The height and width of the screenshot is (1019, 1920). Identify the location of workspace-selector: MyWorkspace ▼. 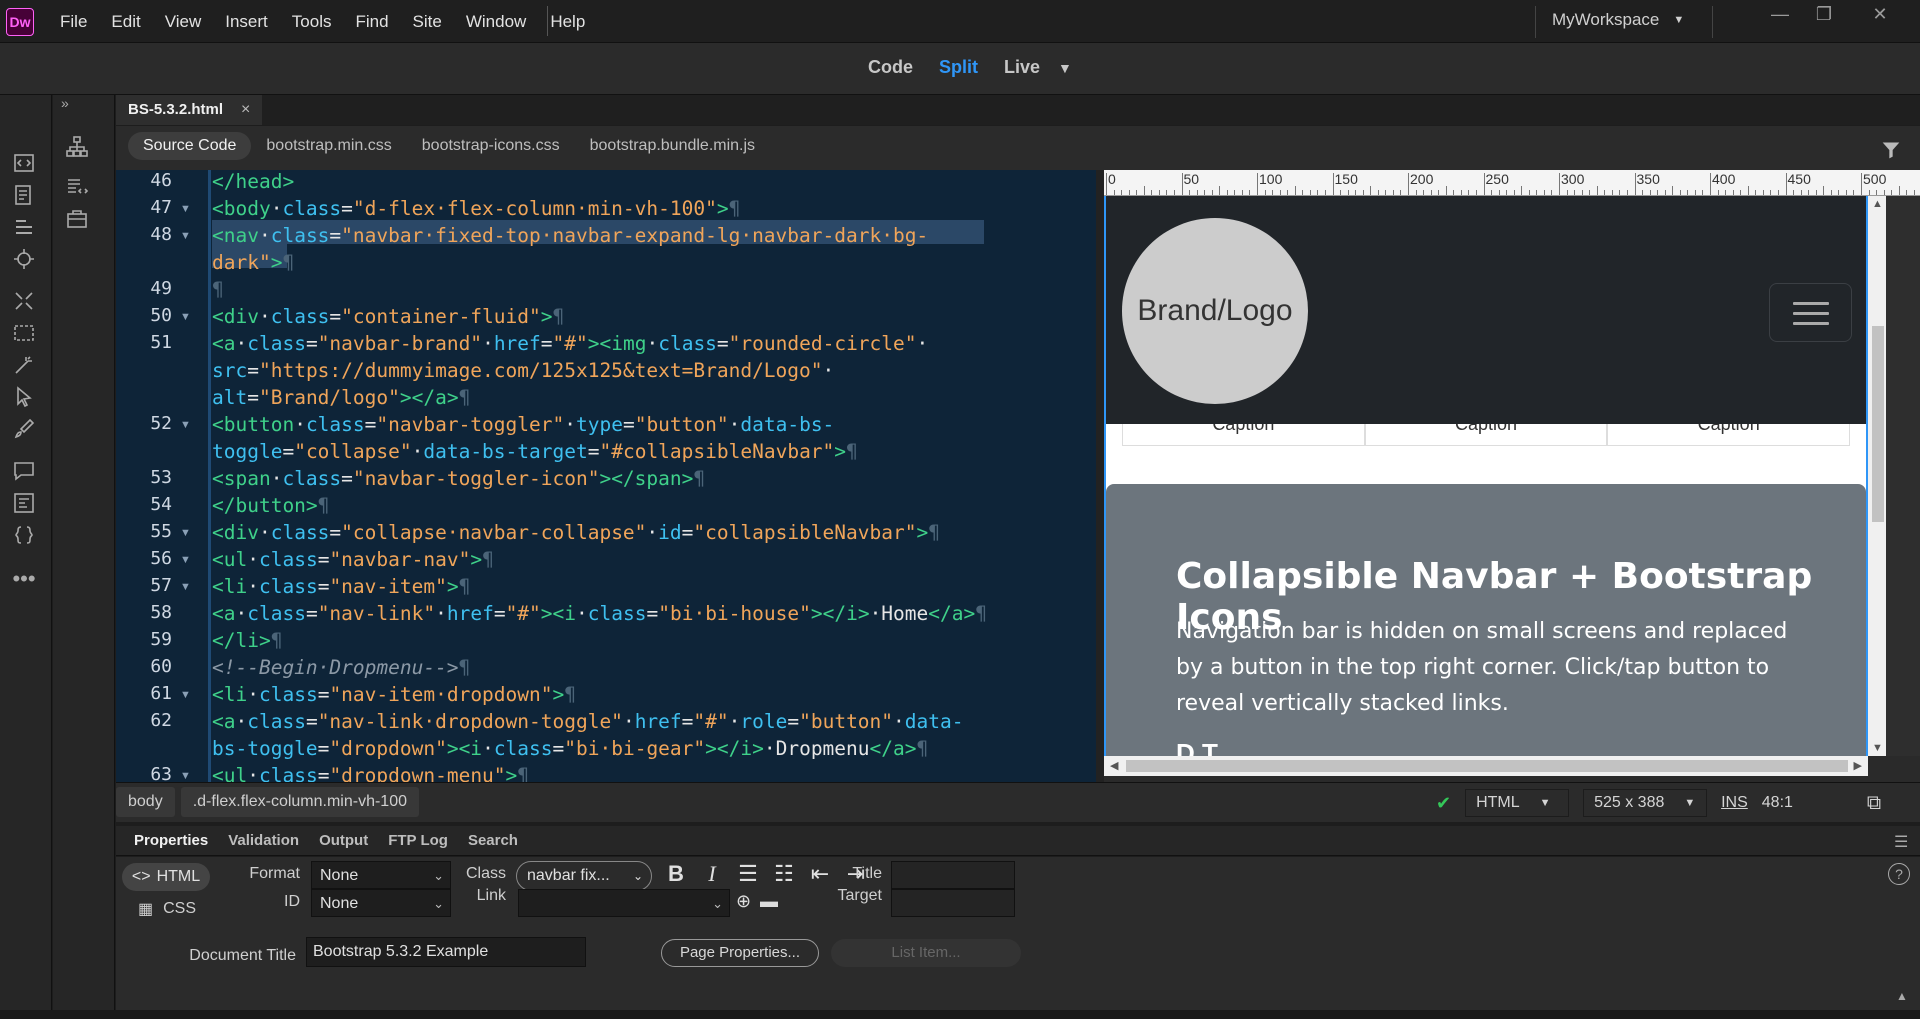
(1618, 20).